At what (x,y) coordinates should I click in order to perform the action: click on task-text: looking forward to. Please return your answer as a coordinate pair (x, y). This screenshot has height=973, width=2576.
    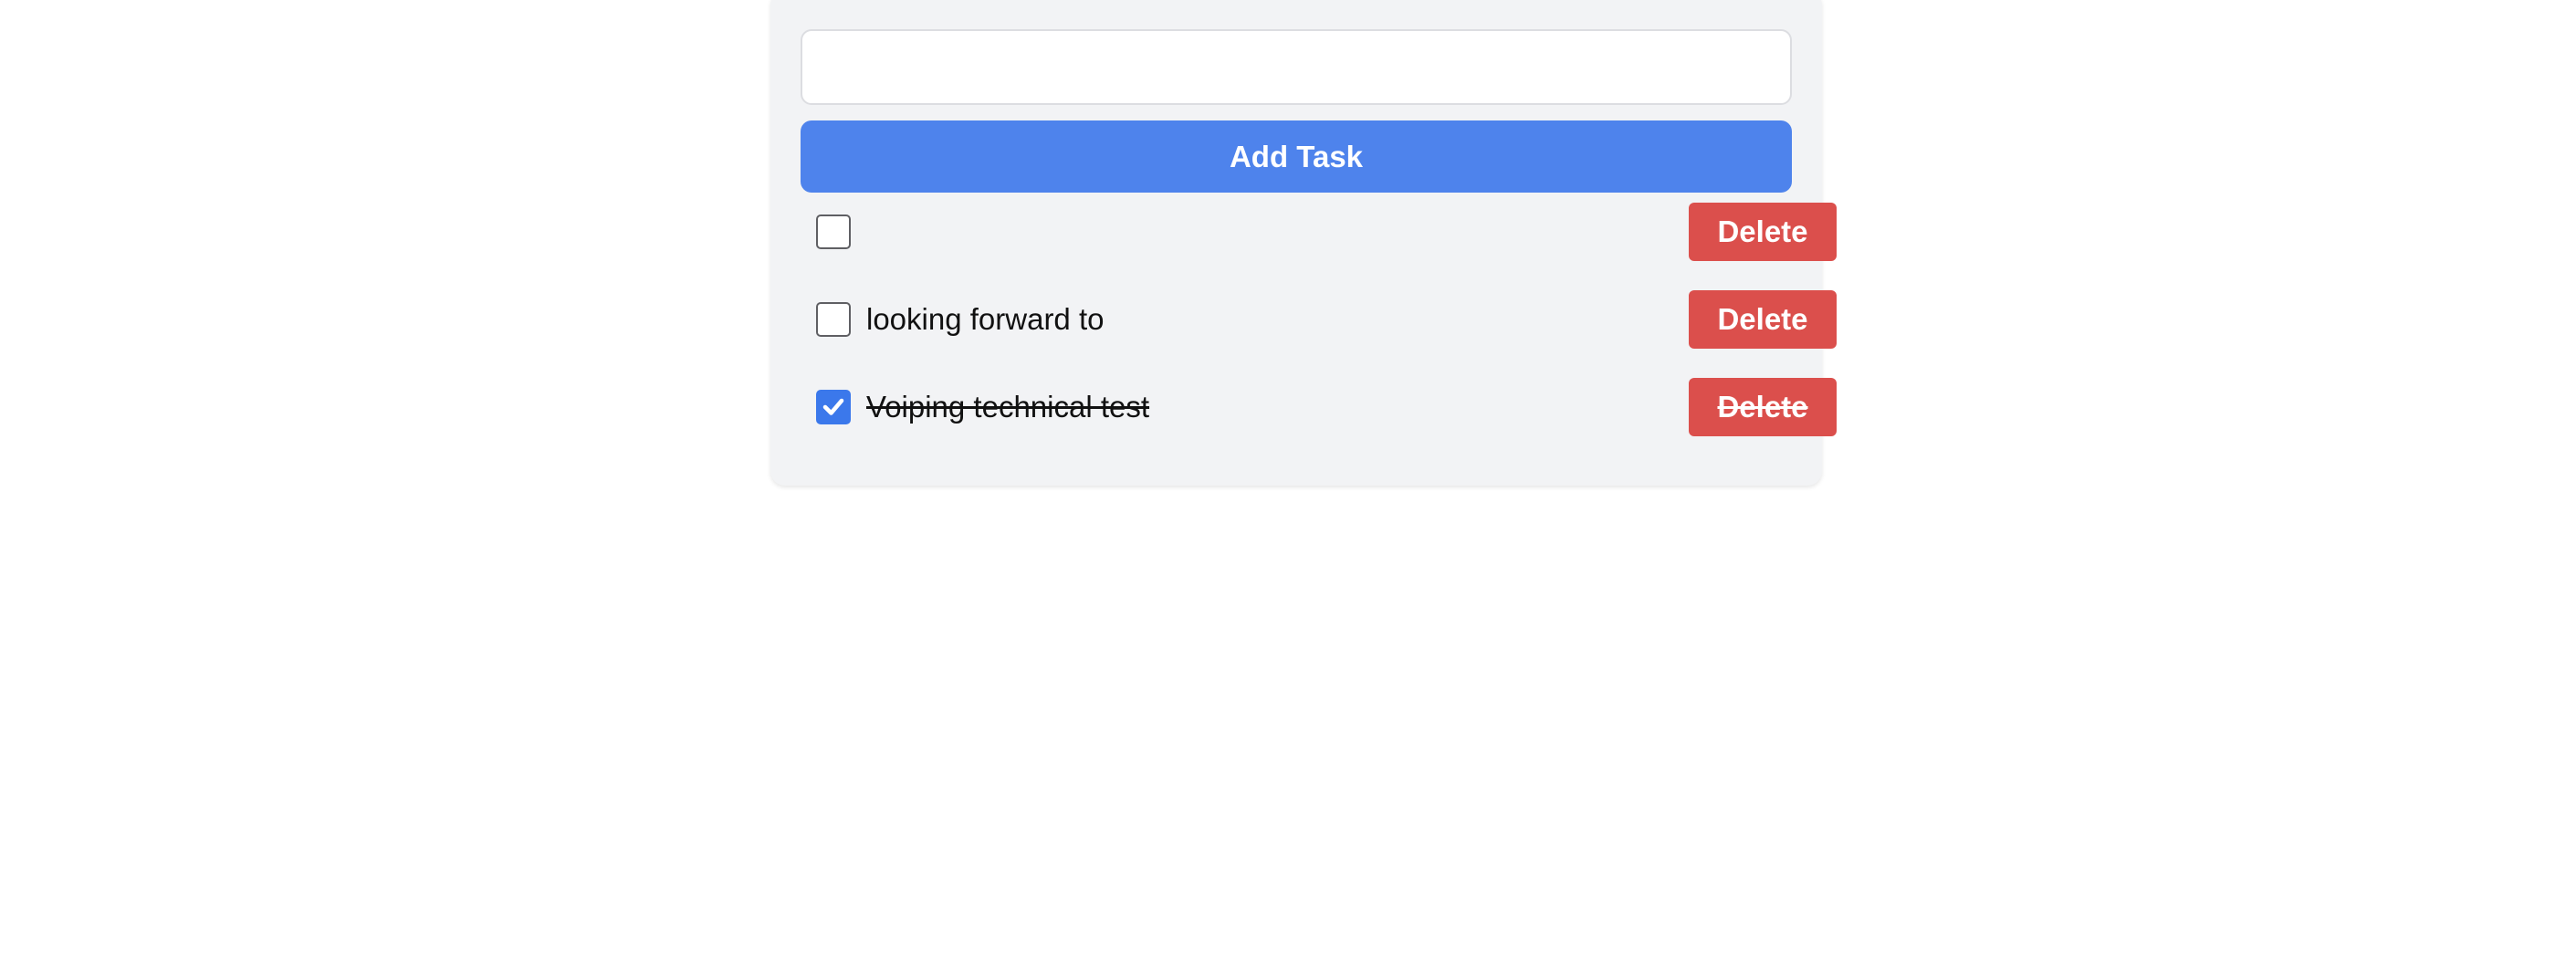
    Looking at the image, I should click on (986, 319).